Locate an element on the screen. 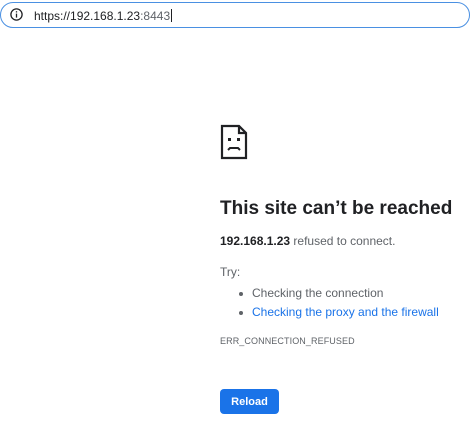  error-summary-suffix: refused to connect. is located at coordinates (343, 241).